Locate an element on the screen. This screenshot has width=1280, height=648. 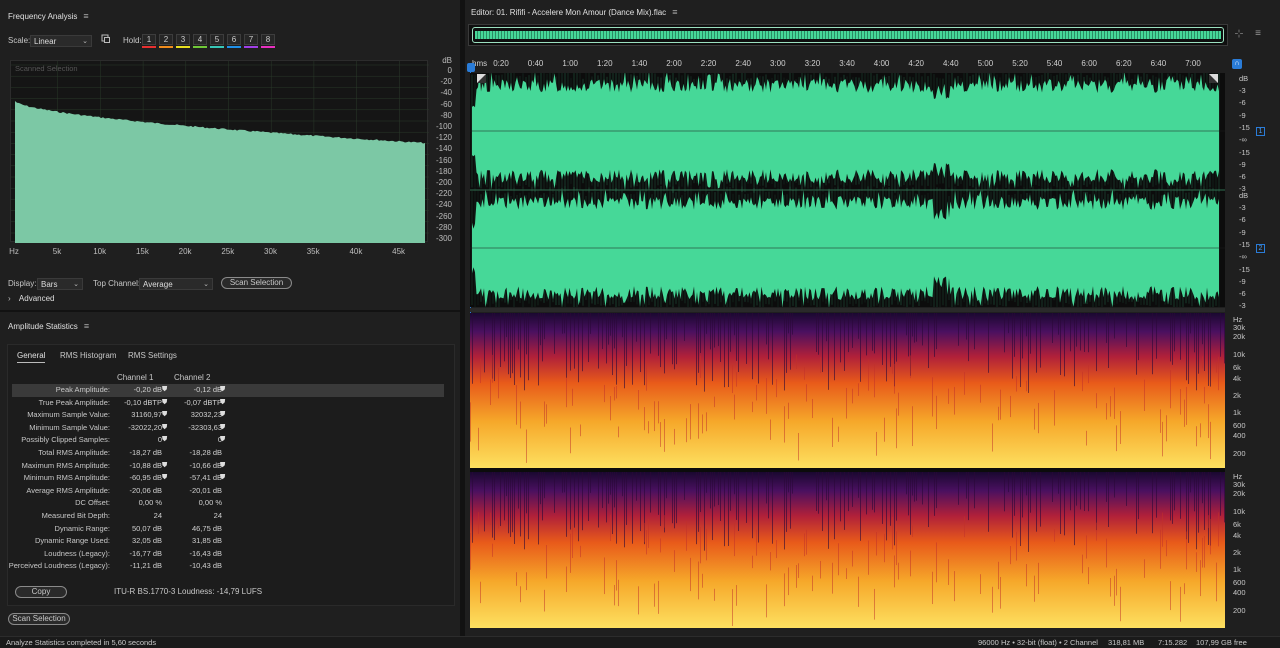
freq-scan-selection-button: Scan Selection is located at coordinates (256, 283).